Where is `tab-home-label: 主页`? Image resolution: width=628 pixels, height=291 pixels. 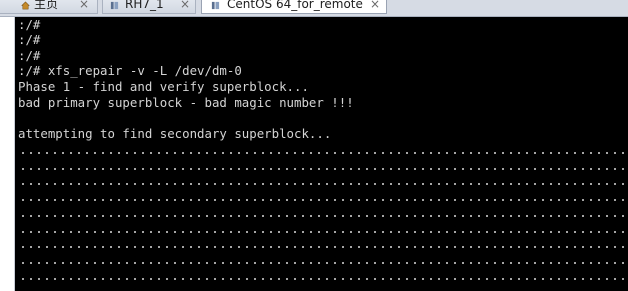 tab-home-label: 主页 is located at coordinates (46, 5).